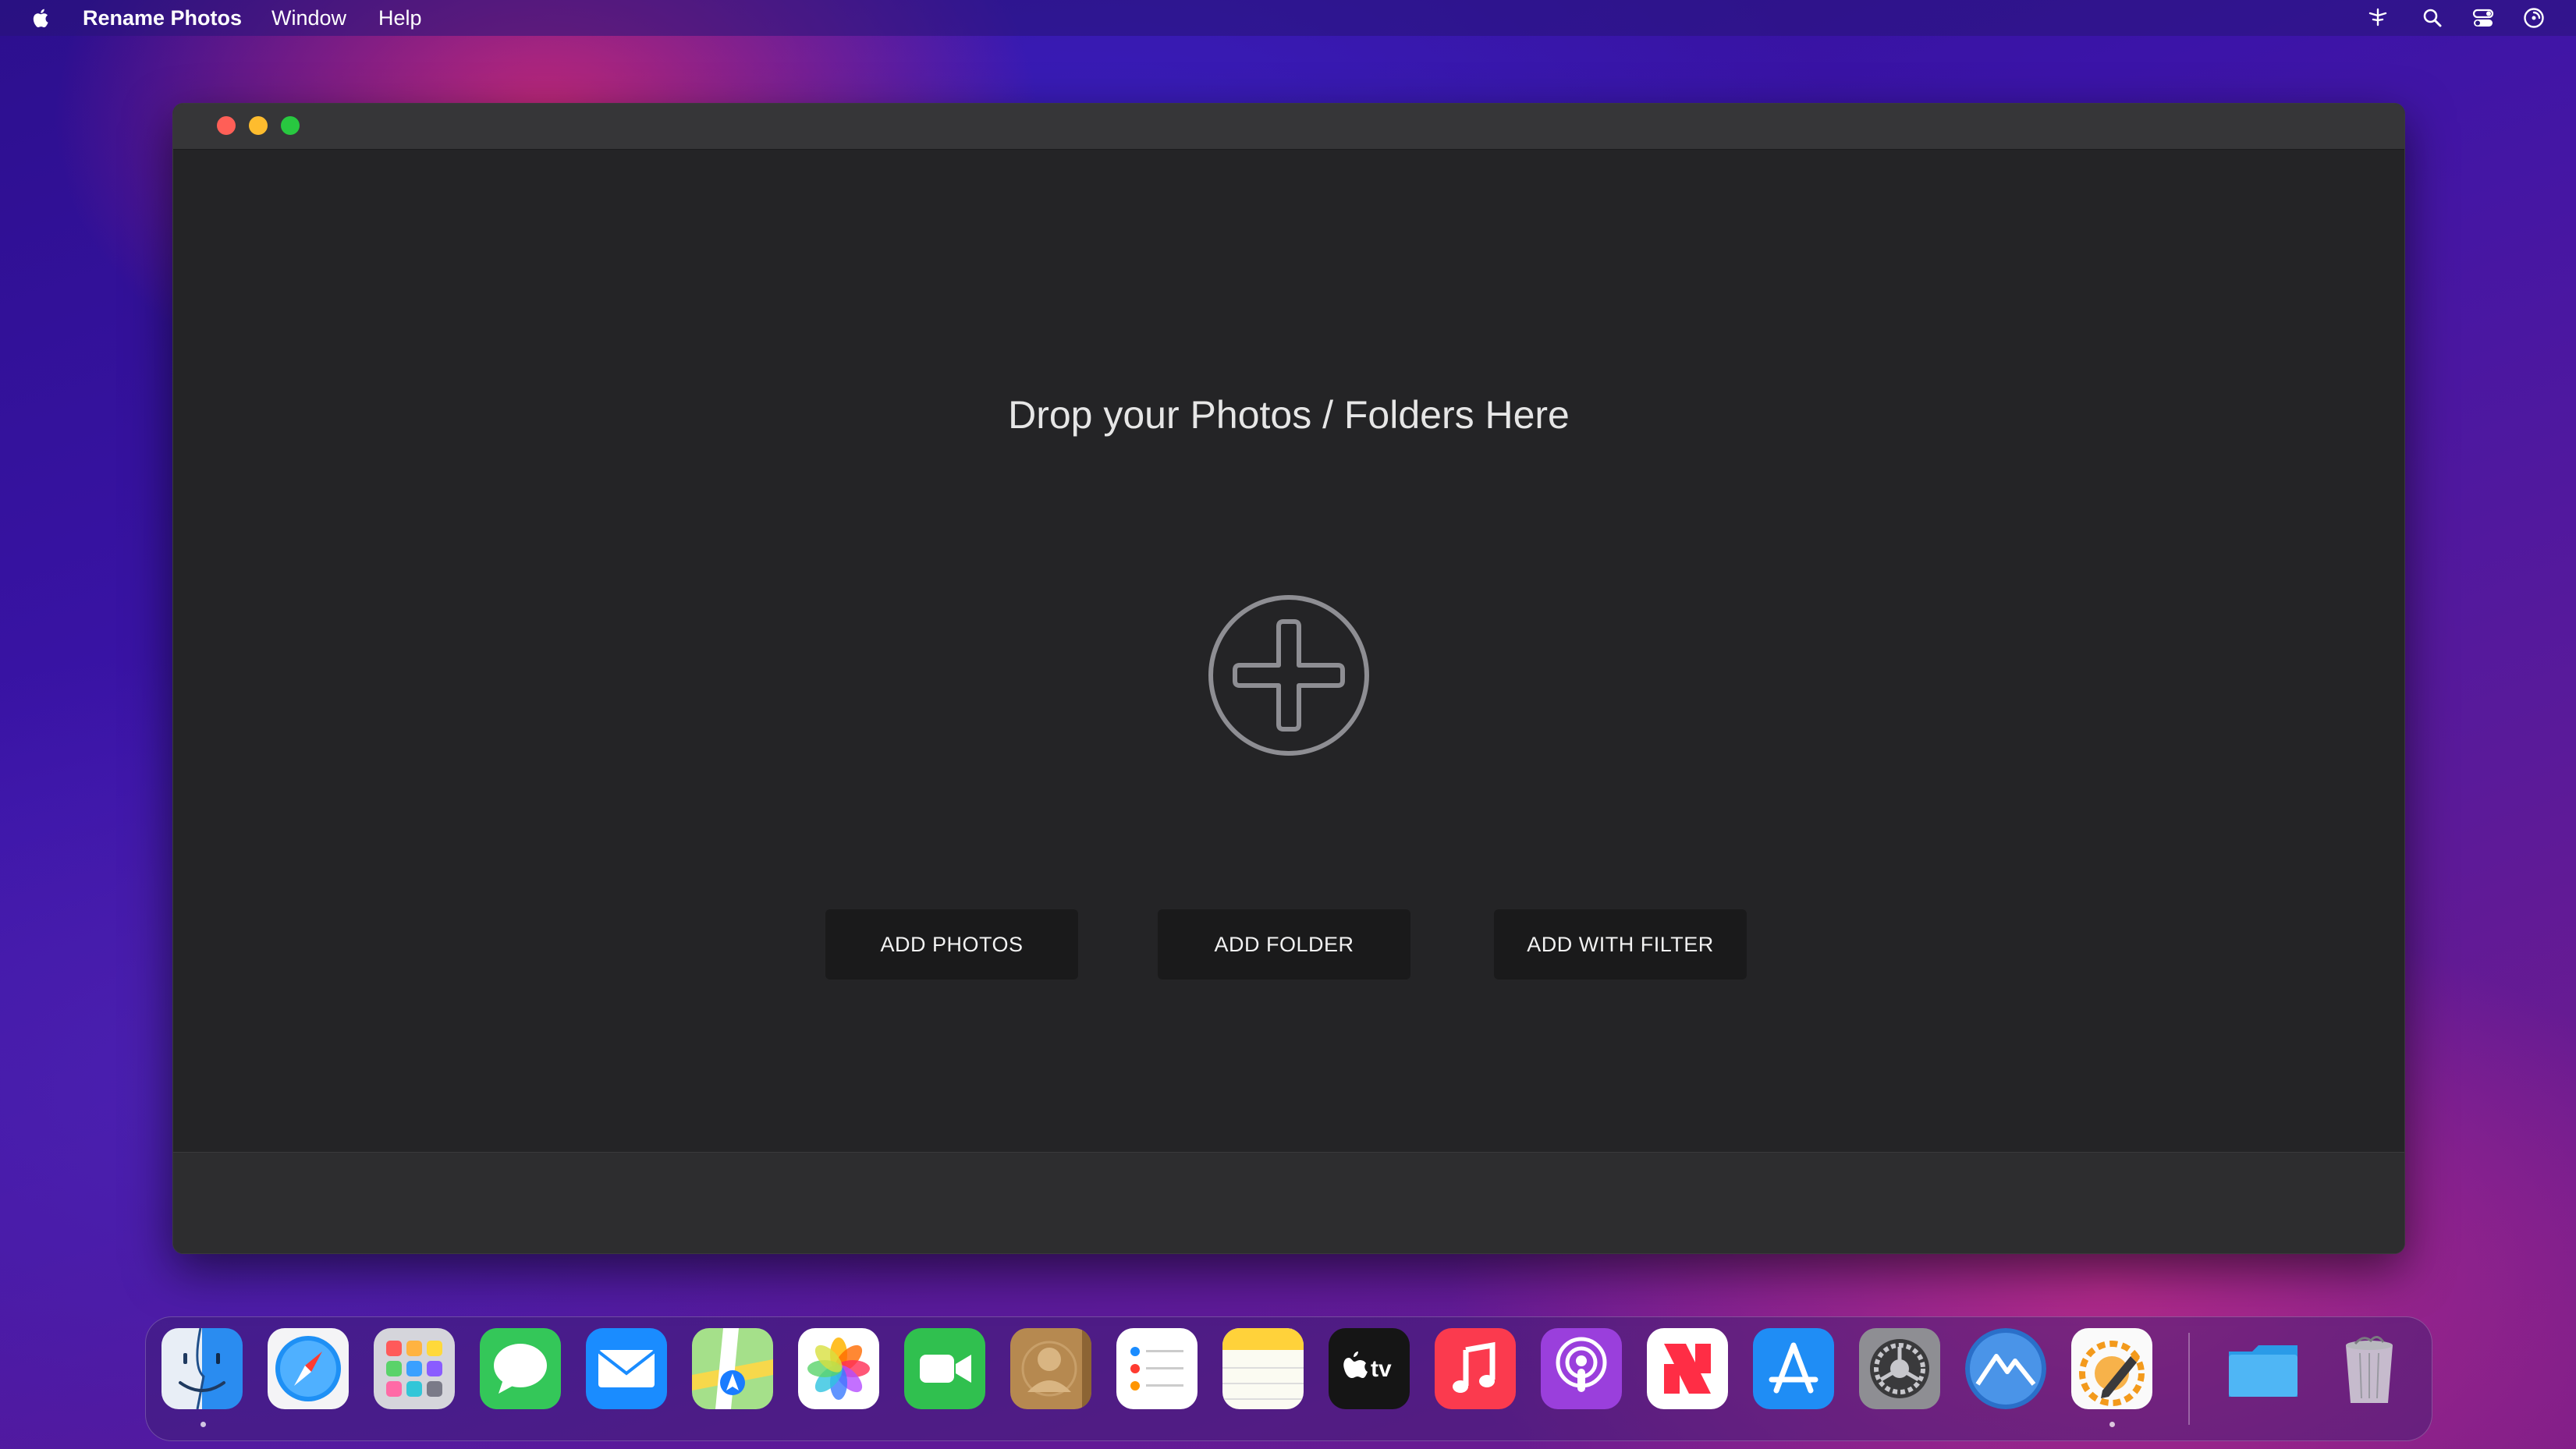 This screenshot has width=2576, height=1449. Describe the element at coordinates (162, 18) in the screenshot. I see `app-name-menu: Rename Photos` at that location.